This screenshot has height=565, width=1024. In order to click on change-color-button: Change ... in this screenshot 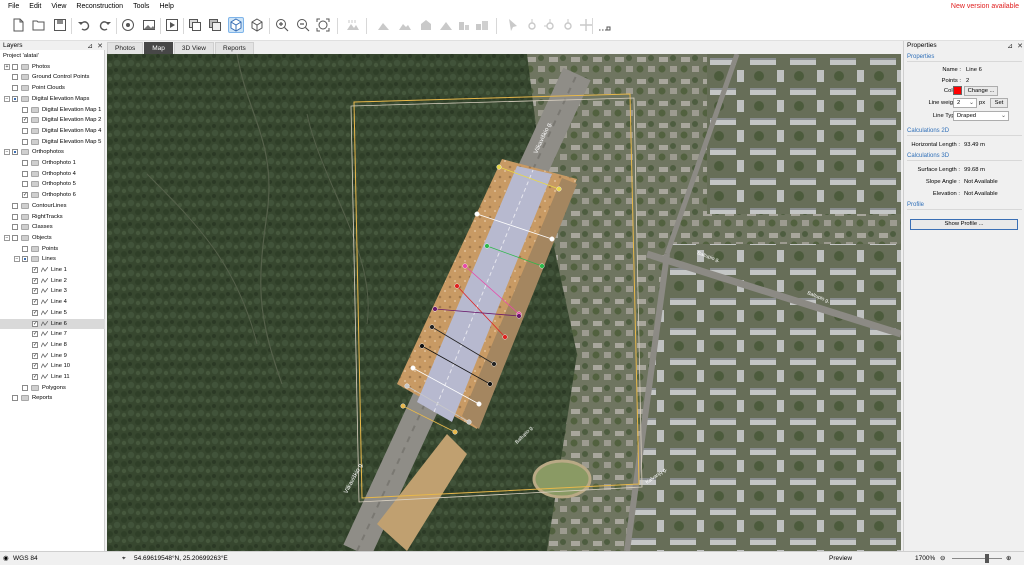, I will do `click(981, 91)`.